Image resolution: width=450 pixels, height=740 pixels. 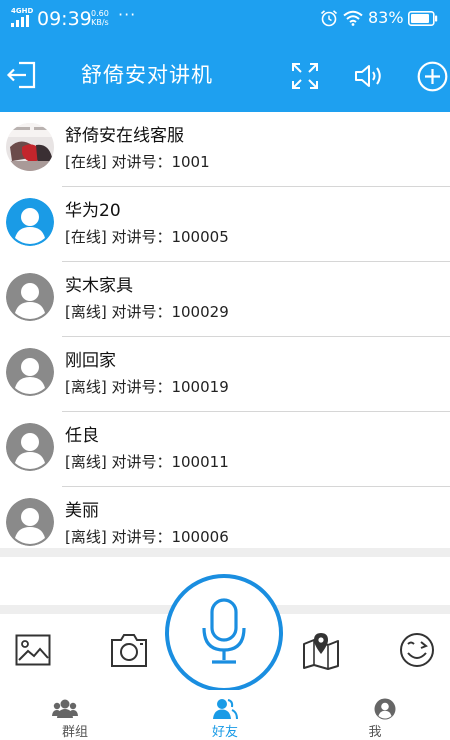 What do you see at coordinates (147, 462) in the screenshot?
I see `contact-status: [离线] 对讲号：100011` at bounding box center [147, 462].